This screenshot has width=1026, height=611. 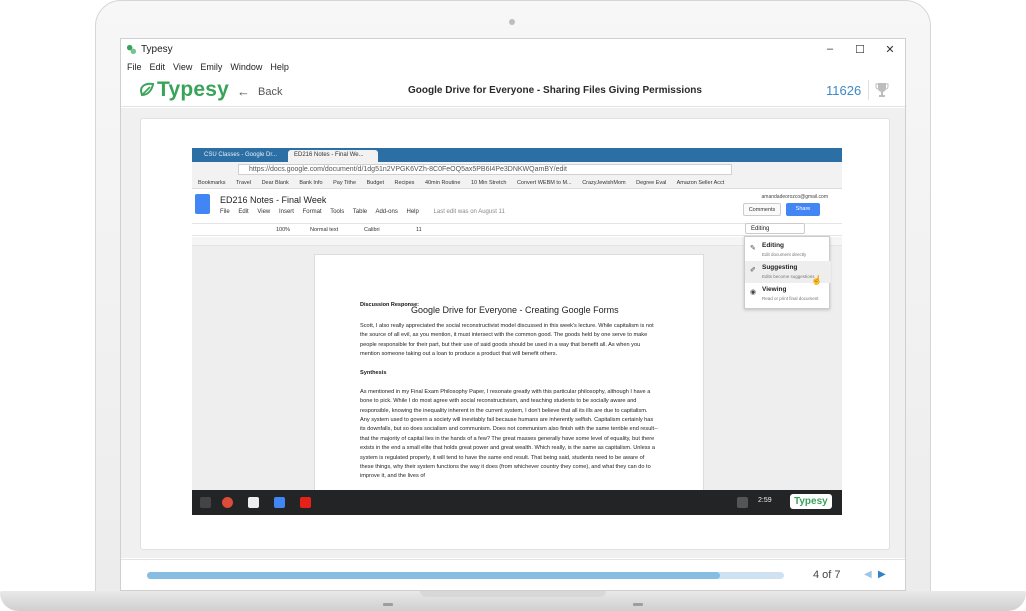 I want to click on chrome-icon, so click(x=227, y=502).